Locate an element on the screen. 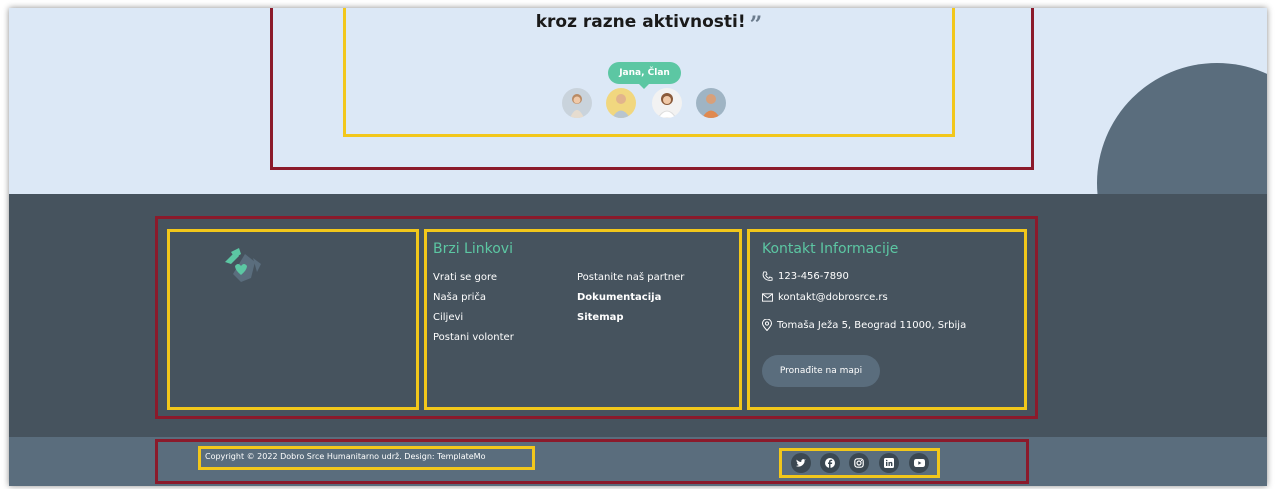 The image size is (1276, 489). instagram-icon is located at coordinates (859, 463).